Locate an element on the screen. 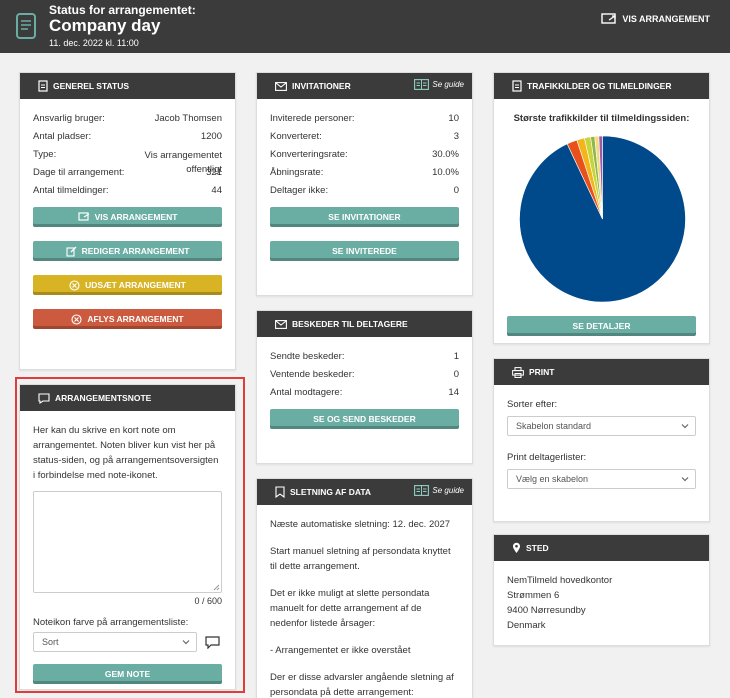 Image resolution: width=730 pixels, height=698 pixels. deletion-title: SLETNING AF DATA is located at coordinates (331, 492).